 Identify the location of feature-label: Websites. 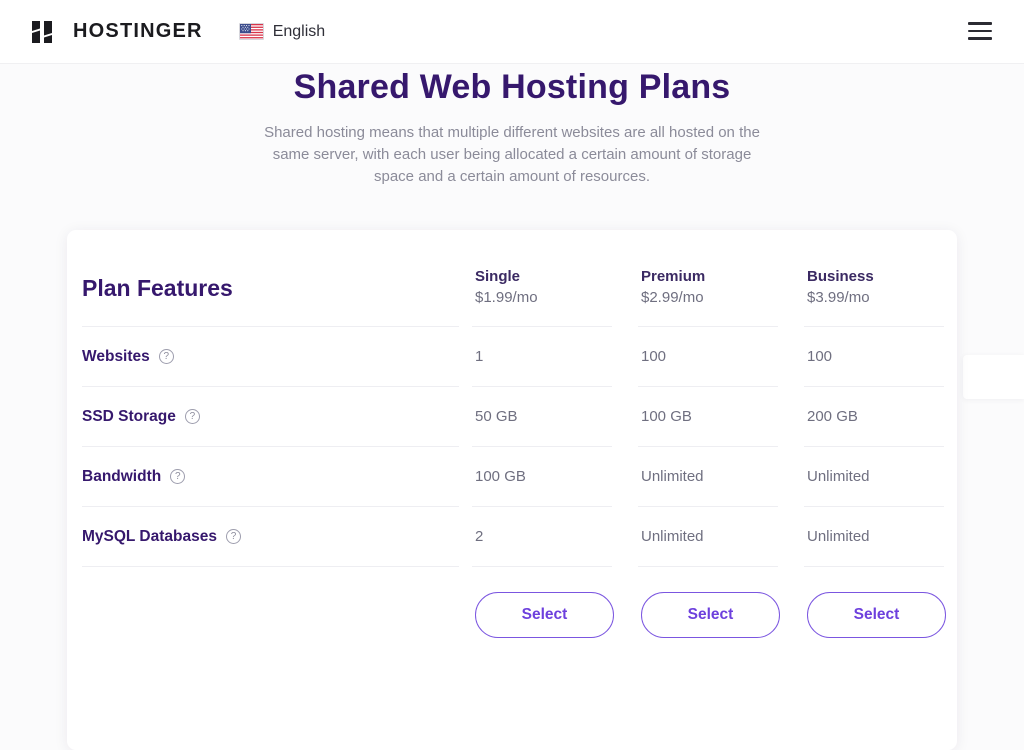
(116, 357).